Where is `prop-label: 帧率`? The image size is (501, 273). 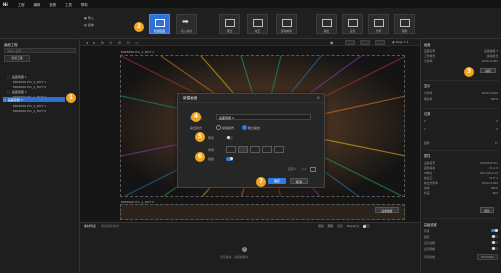
prop-label: 帧率 is located at coordinates (427, 187).